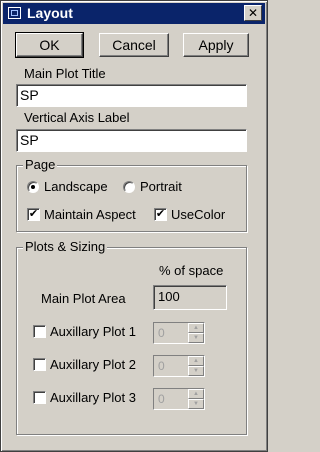 The height and width of the screenshot is (452, 320). I want to click on title-bar: Layout ✕, so click(134, 13).